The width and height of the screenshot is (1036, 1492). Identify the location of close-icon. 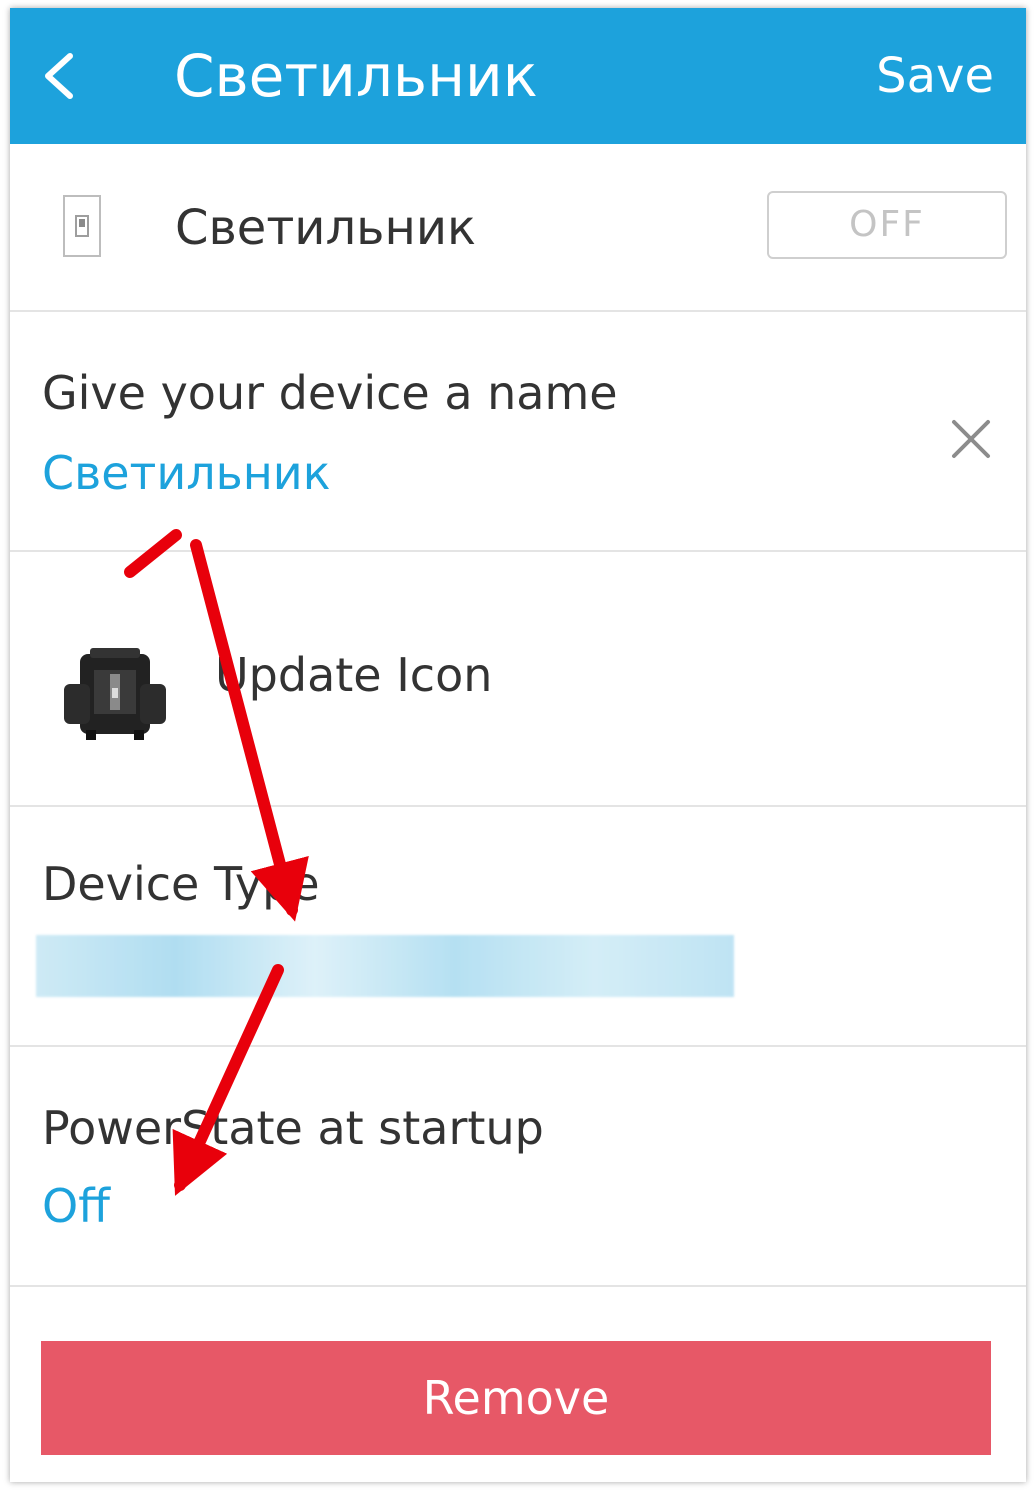
(971, 439).